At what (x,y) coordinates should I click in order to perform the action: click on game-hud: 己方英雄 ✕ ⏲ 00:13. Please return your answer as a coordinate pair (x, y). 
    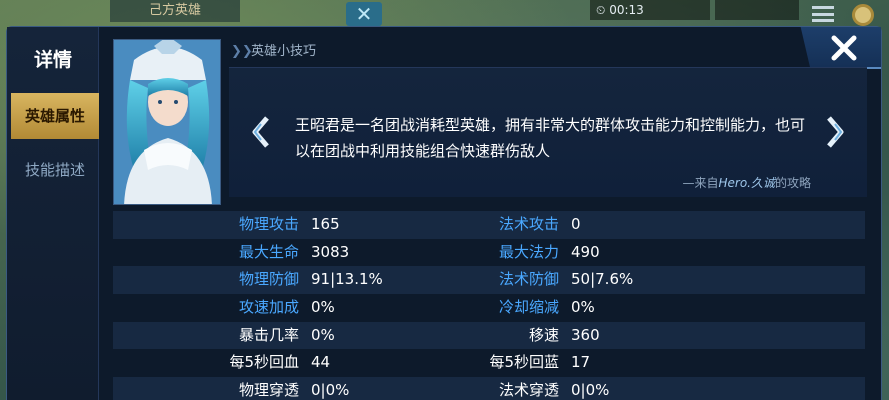
    Looking at the image, I should click on (444, 14).